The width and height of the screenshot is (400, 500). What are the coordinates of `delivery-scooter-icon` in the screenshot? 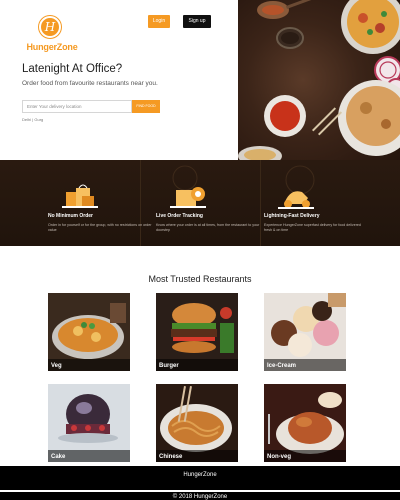 It's located at (296, 200).